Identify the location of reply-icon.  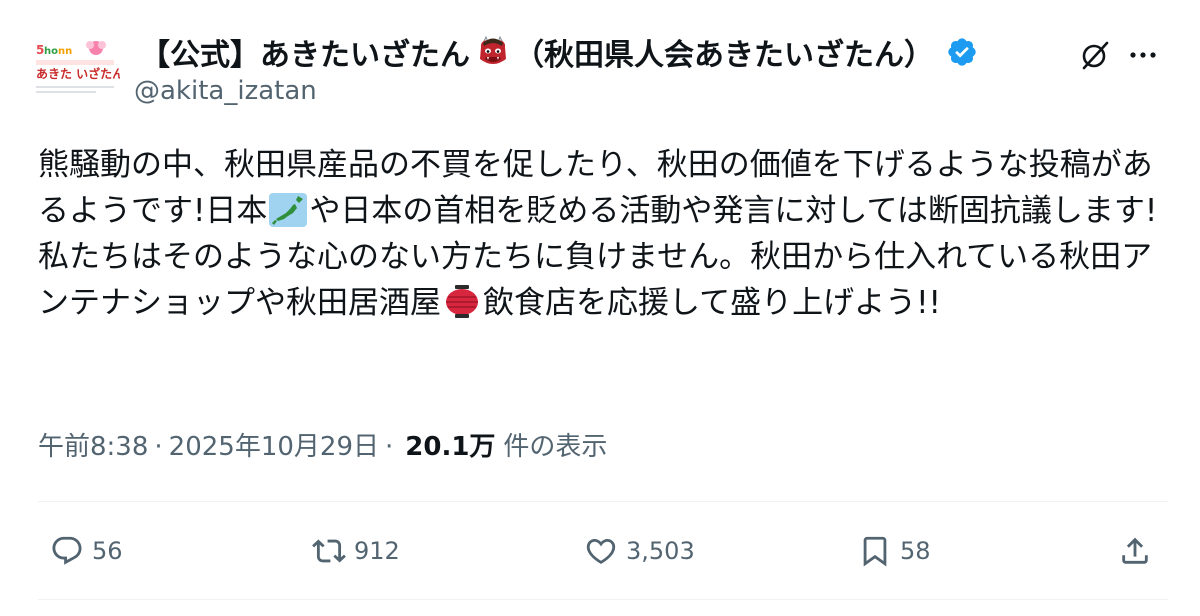
(67, 550).